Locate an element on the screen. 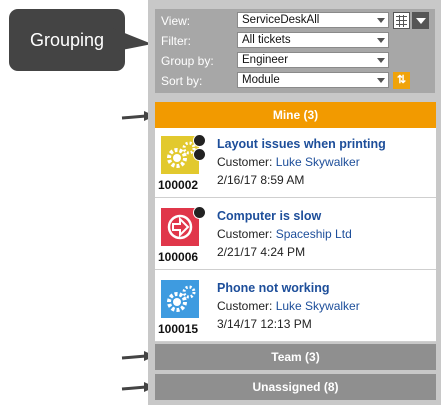 The height and width of the screenshot is (405, 441). ticket-id: 100002 is located at coordinates (178, 185).